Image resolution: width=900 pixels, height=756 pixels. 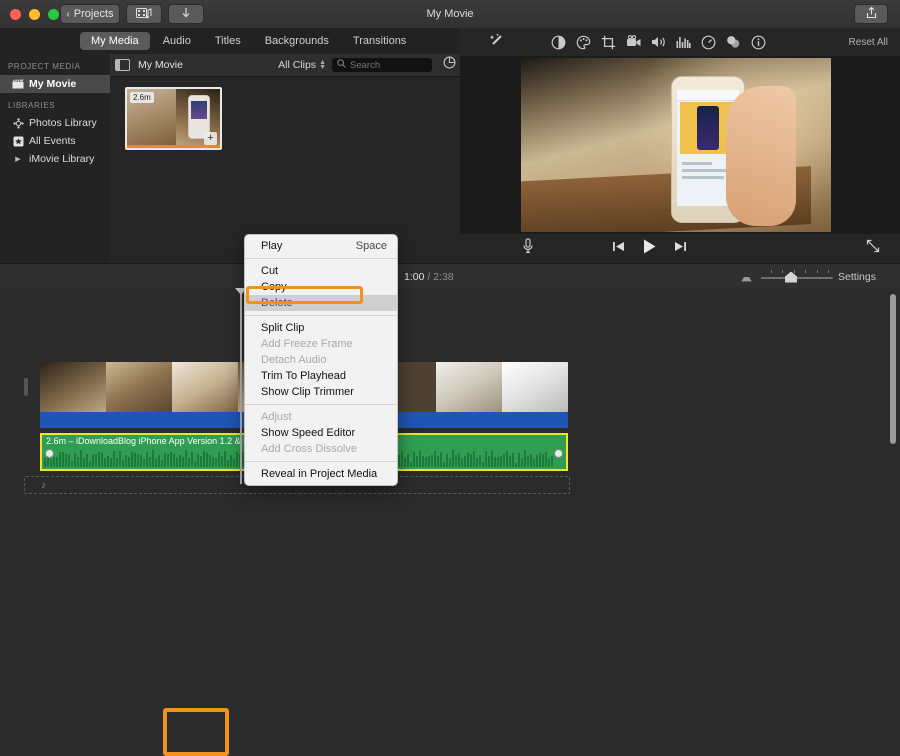 What do you see at coordinates (241, 386) in the screenshot?
I see `playhead` at bounding box center [241, 386].